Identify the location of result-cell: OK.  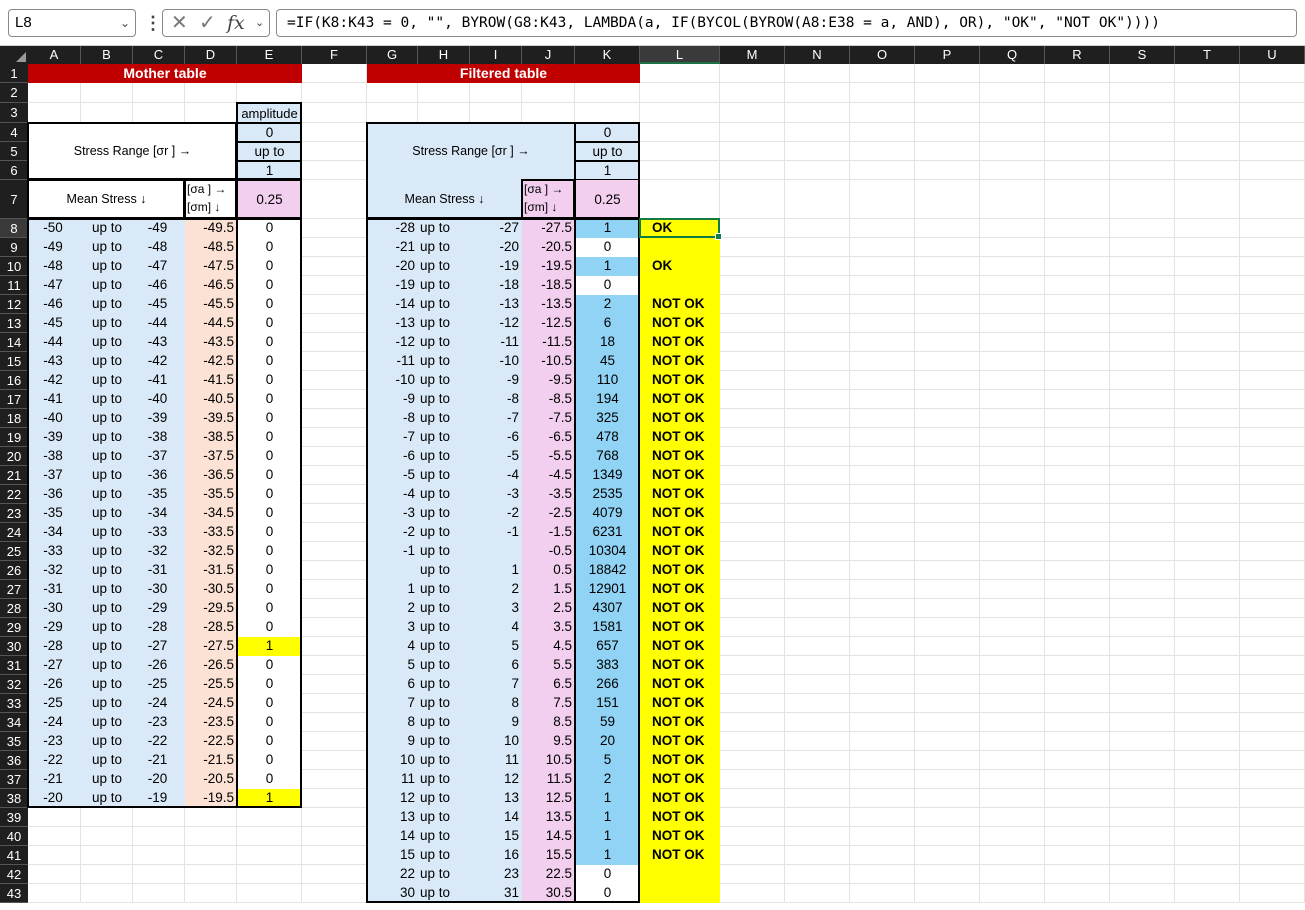
(680, 228).